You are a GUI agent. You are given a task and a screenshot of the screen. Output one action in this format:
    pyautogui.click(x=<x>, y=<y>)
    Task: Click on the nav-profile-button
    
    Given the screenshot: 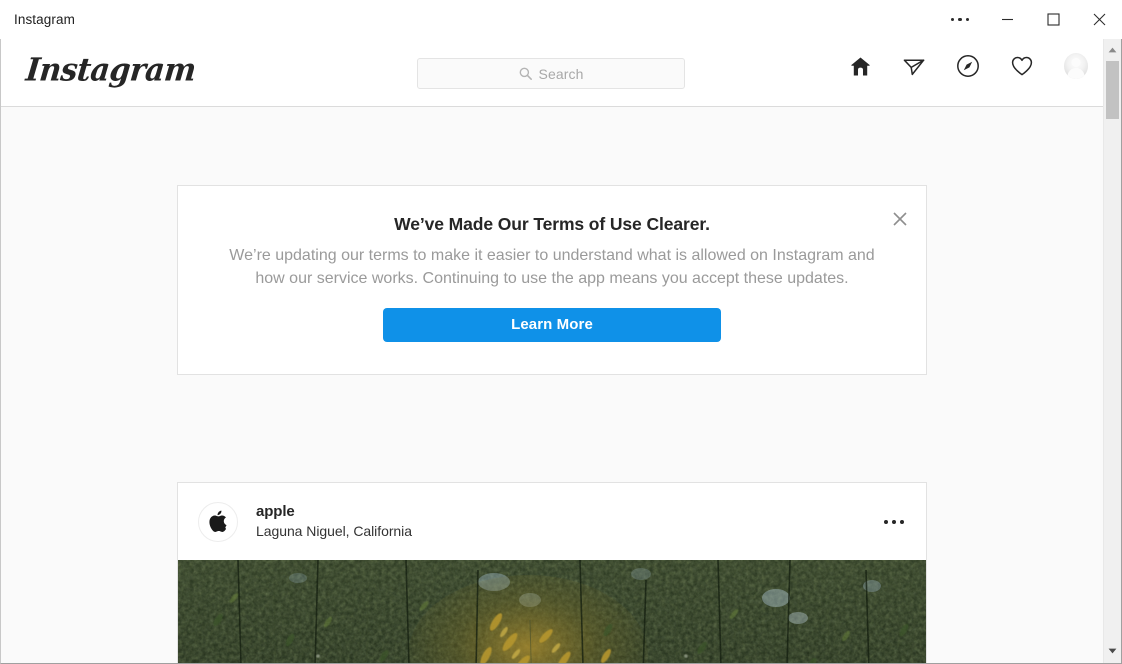 What is the action you would take?
    pyautogui.click(x=1076, y=66)
    